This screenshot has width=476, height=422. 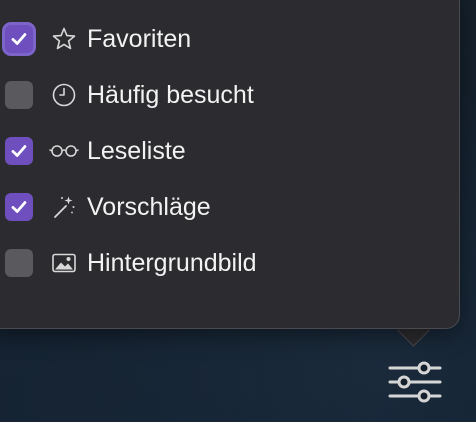 I want to click on customize-start-page-button, so click(x=415, y=382).